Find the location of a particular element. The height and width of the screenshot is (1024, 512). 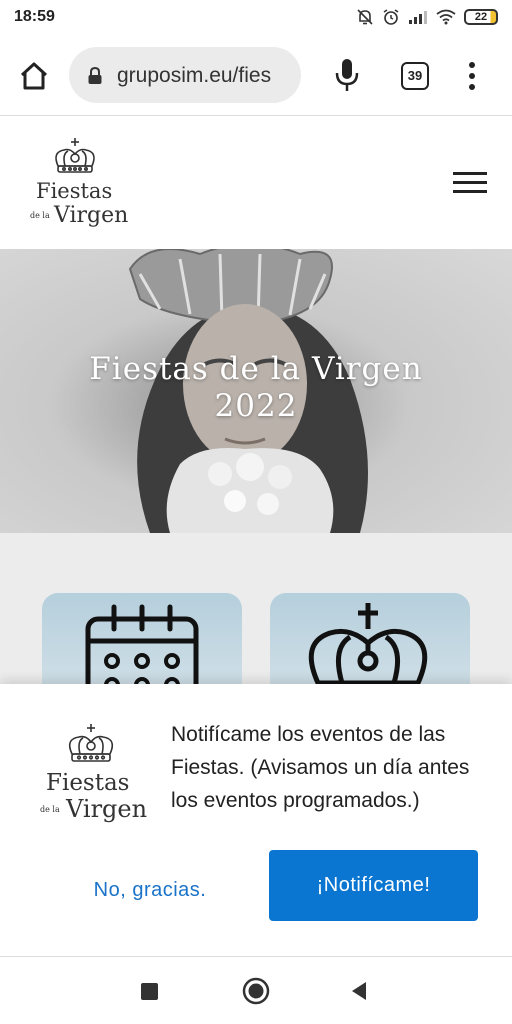

site-logo: Fiestas de la Virgen is located at coordinates (78, 183).